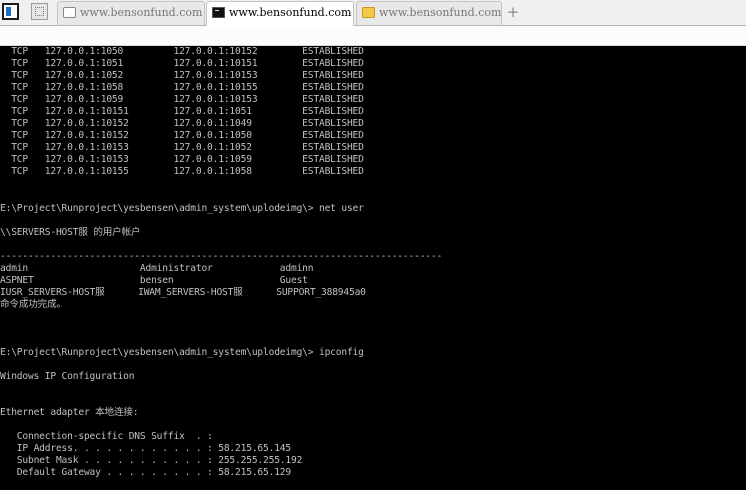  What do you see at coordinates (69, 412) in the screenshot?
I see `adapter-title: Ethernet adapter 本地连接:` at bounding box center [69, 412].